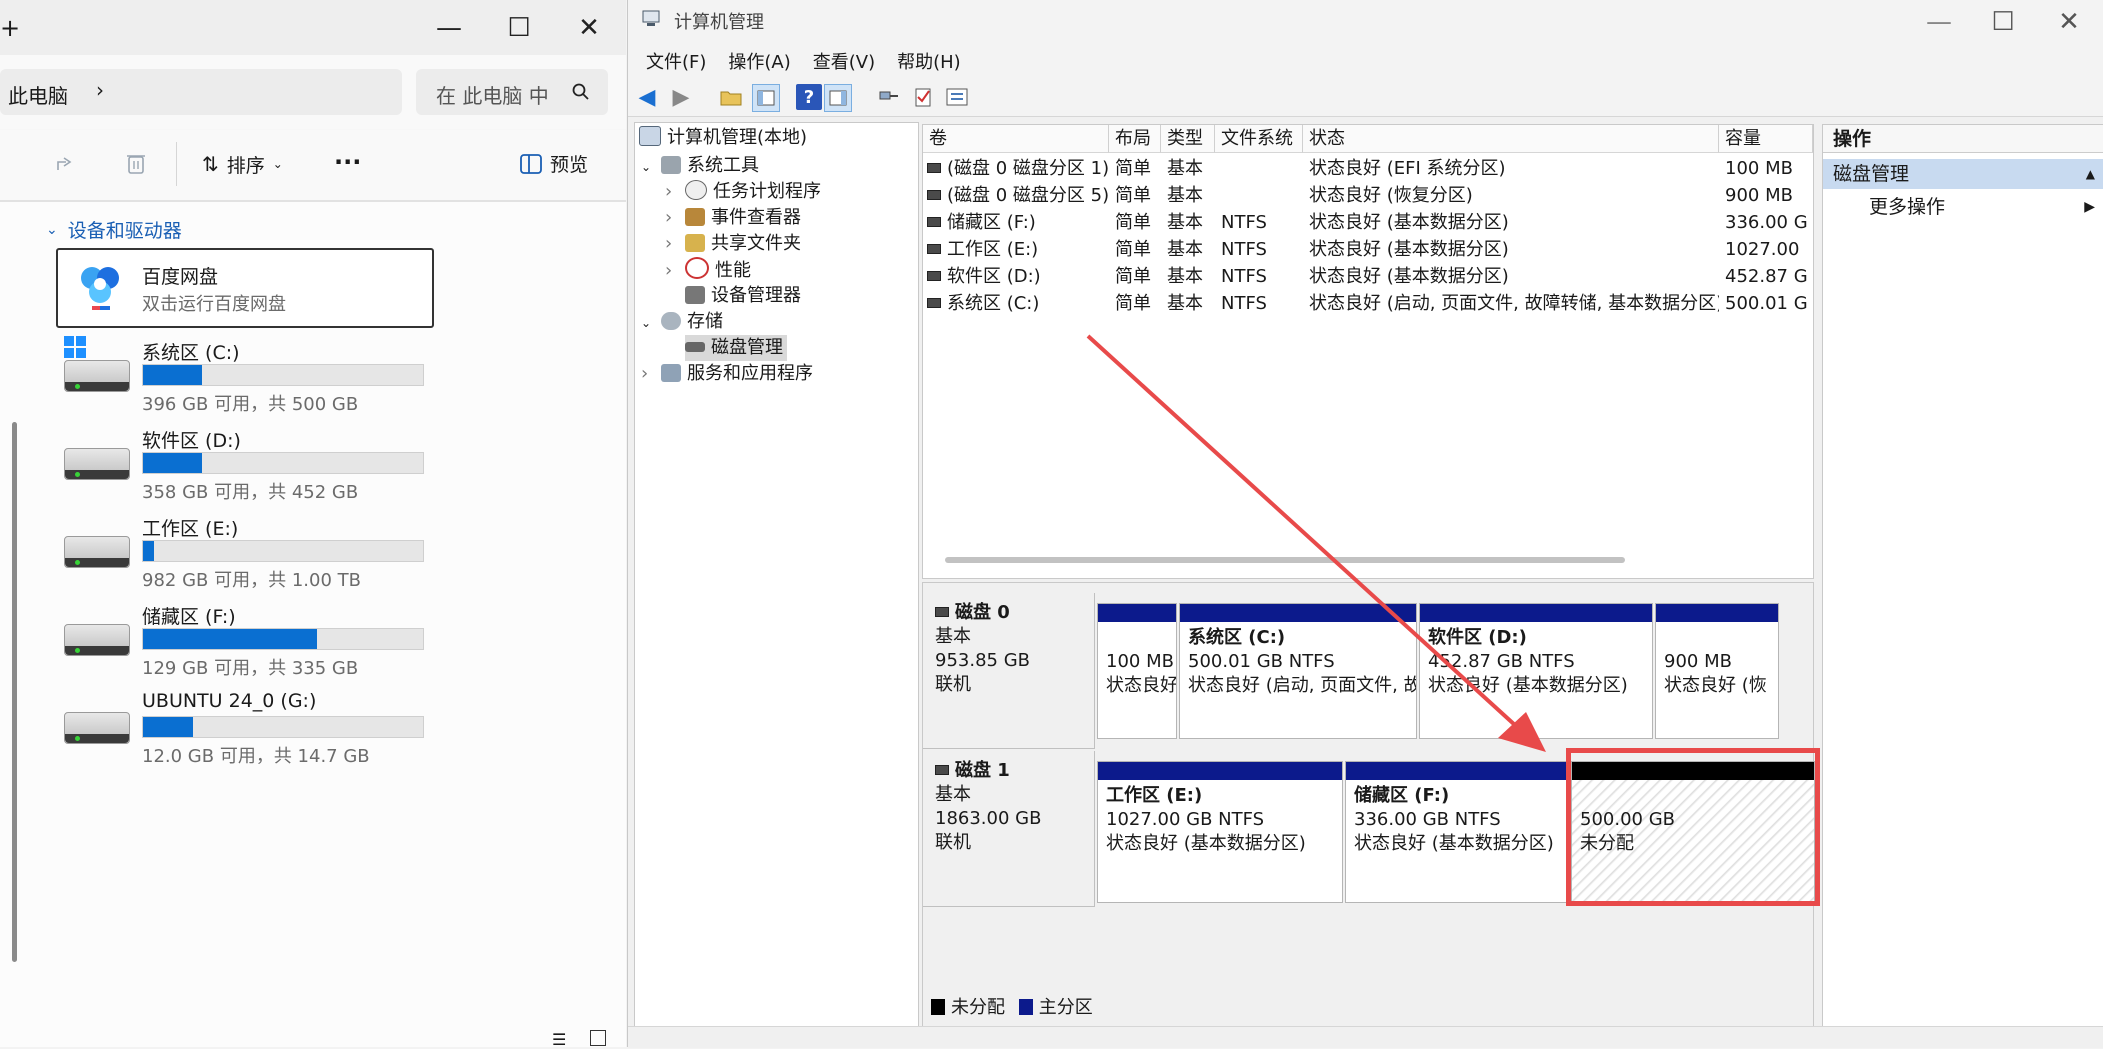 This screenshot has height=1049, width=2103. Describe the element at coordinates (1514, 303) in the screenshot. I see `volume-cell: 状态良好 (启动, 页面文件, 故障转储, 基本数据分区)` at that location.